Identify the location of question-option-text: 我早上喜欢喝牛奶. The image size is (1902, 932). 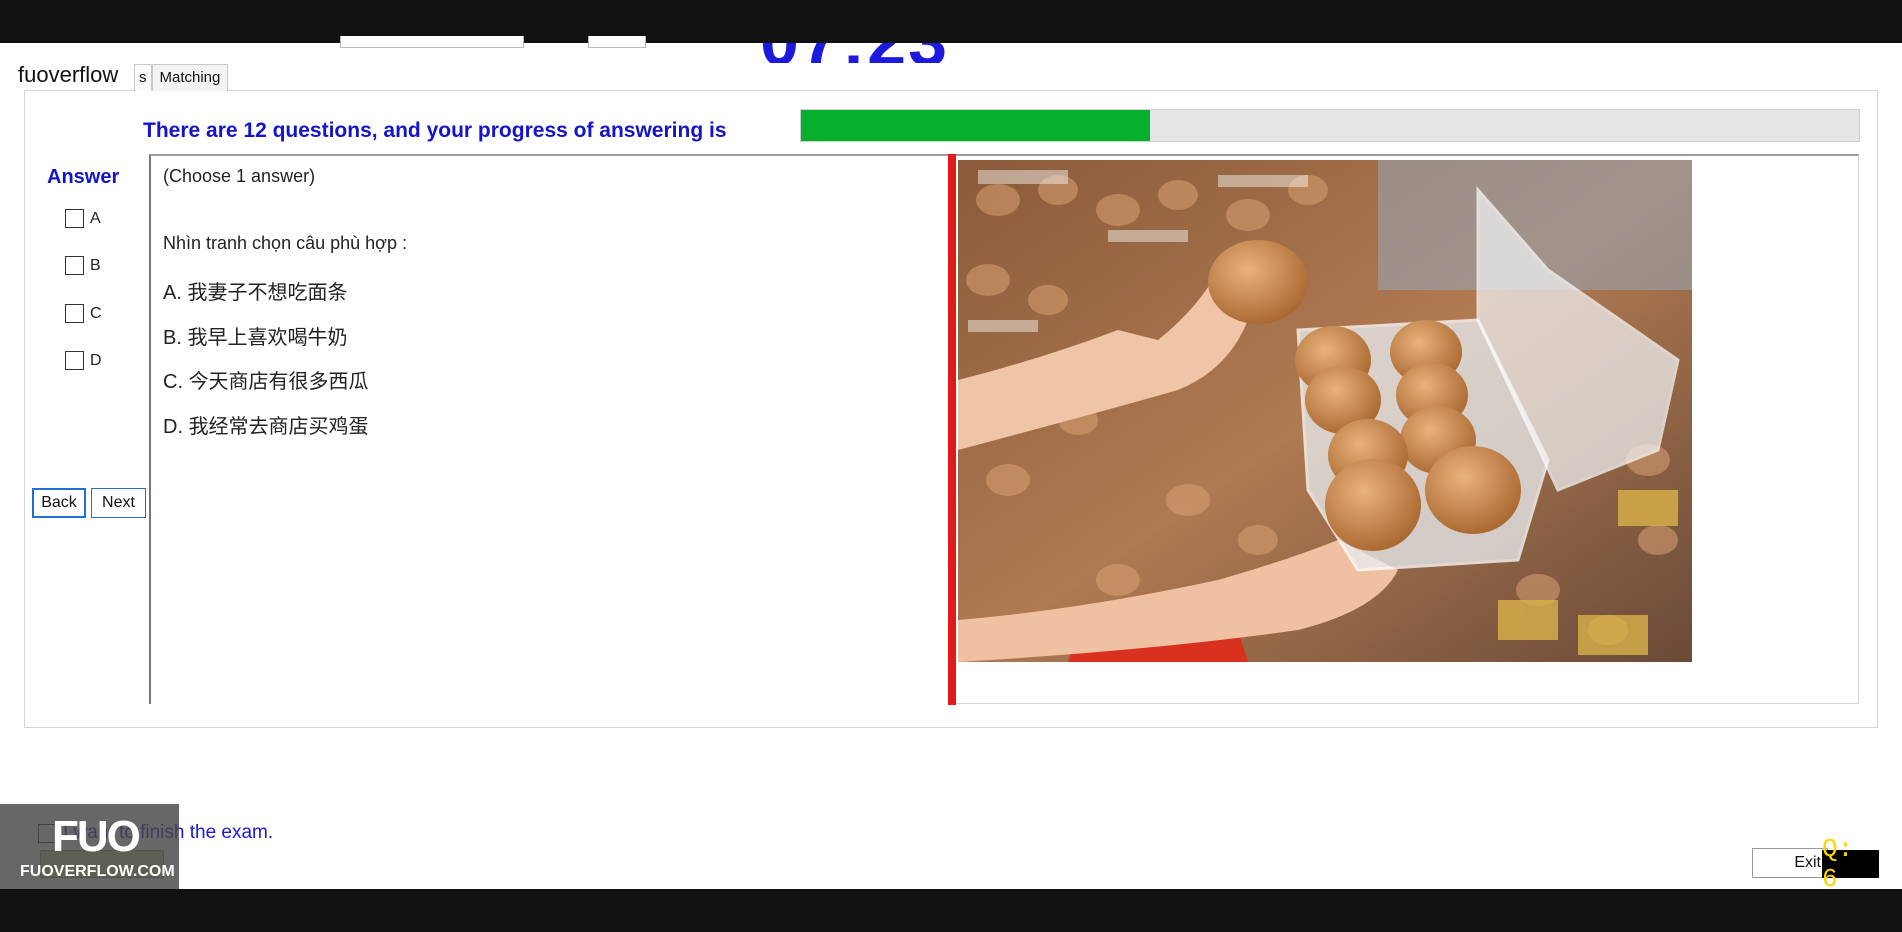
(267, 338).